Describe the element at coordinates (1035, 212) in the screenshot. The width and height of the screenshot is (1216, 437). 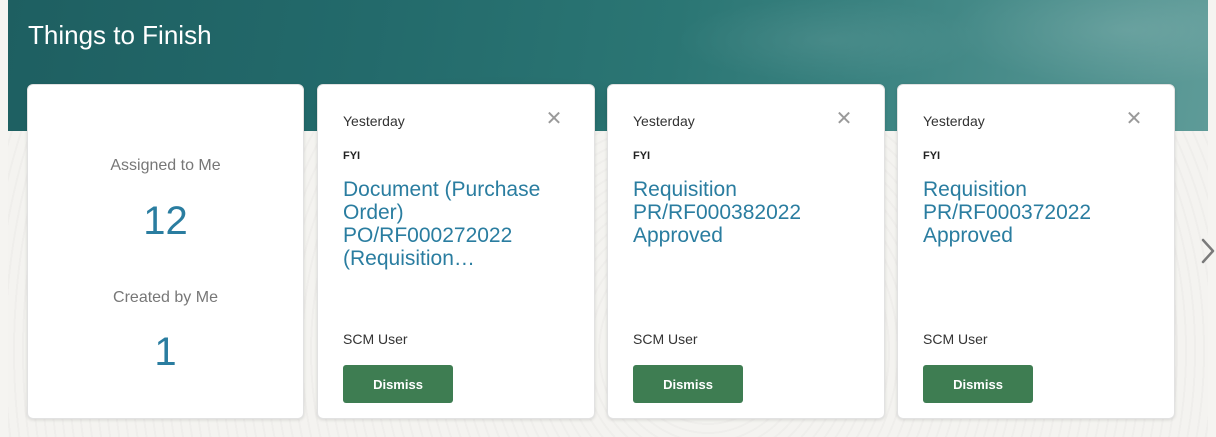
I see `notification-title-link: Requisition PR/RF000372022 Approved` at that location.